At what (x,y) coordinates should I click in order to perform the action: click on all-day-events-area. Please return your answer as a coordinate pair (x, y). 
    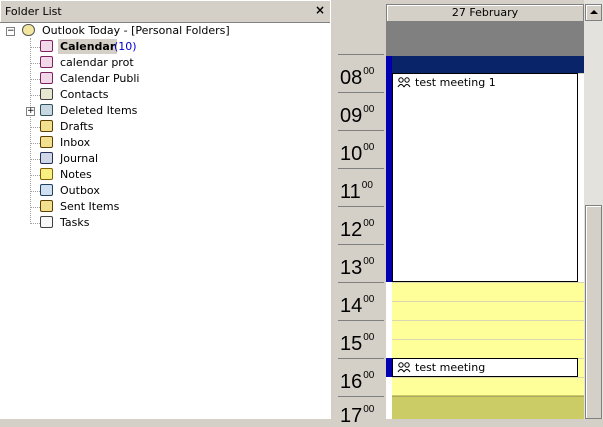
    Looking at the image, I should click on (485, 39).